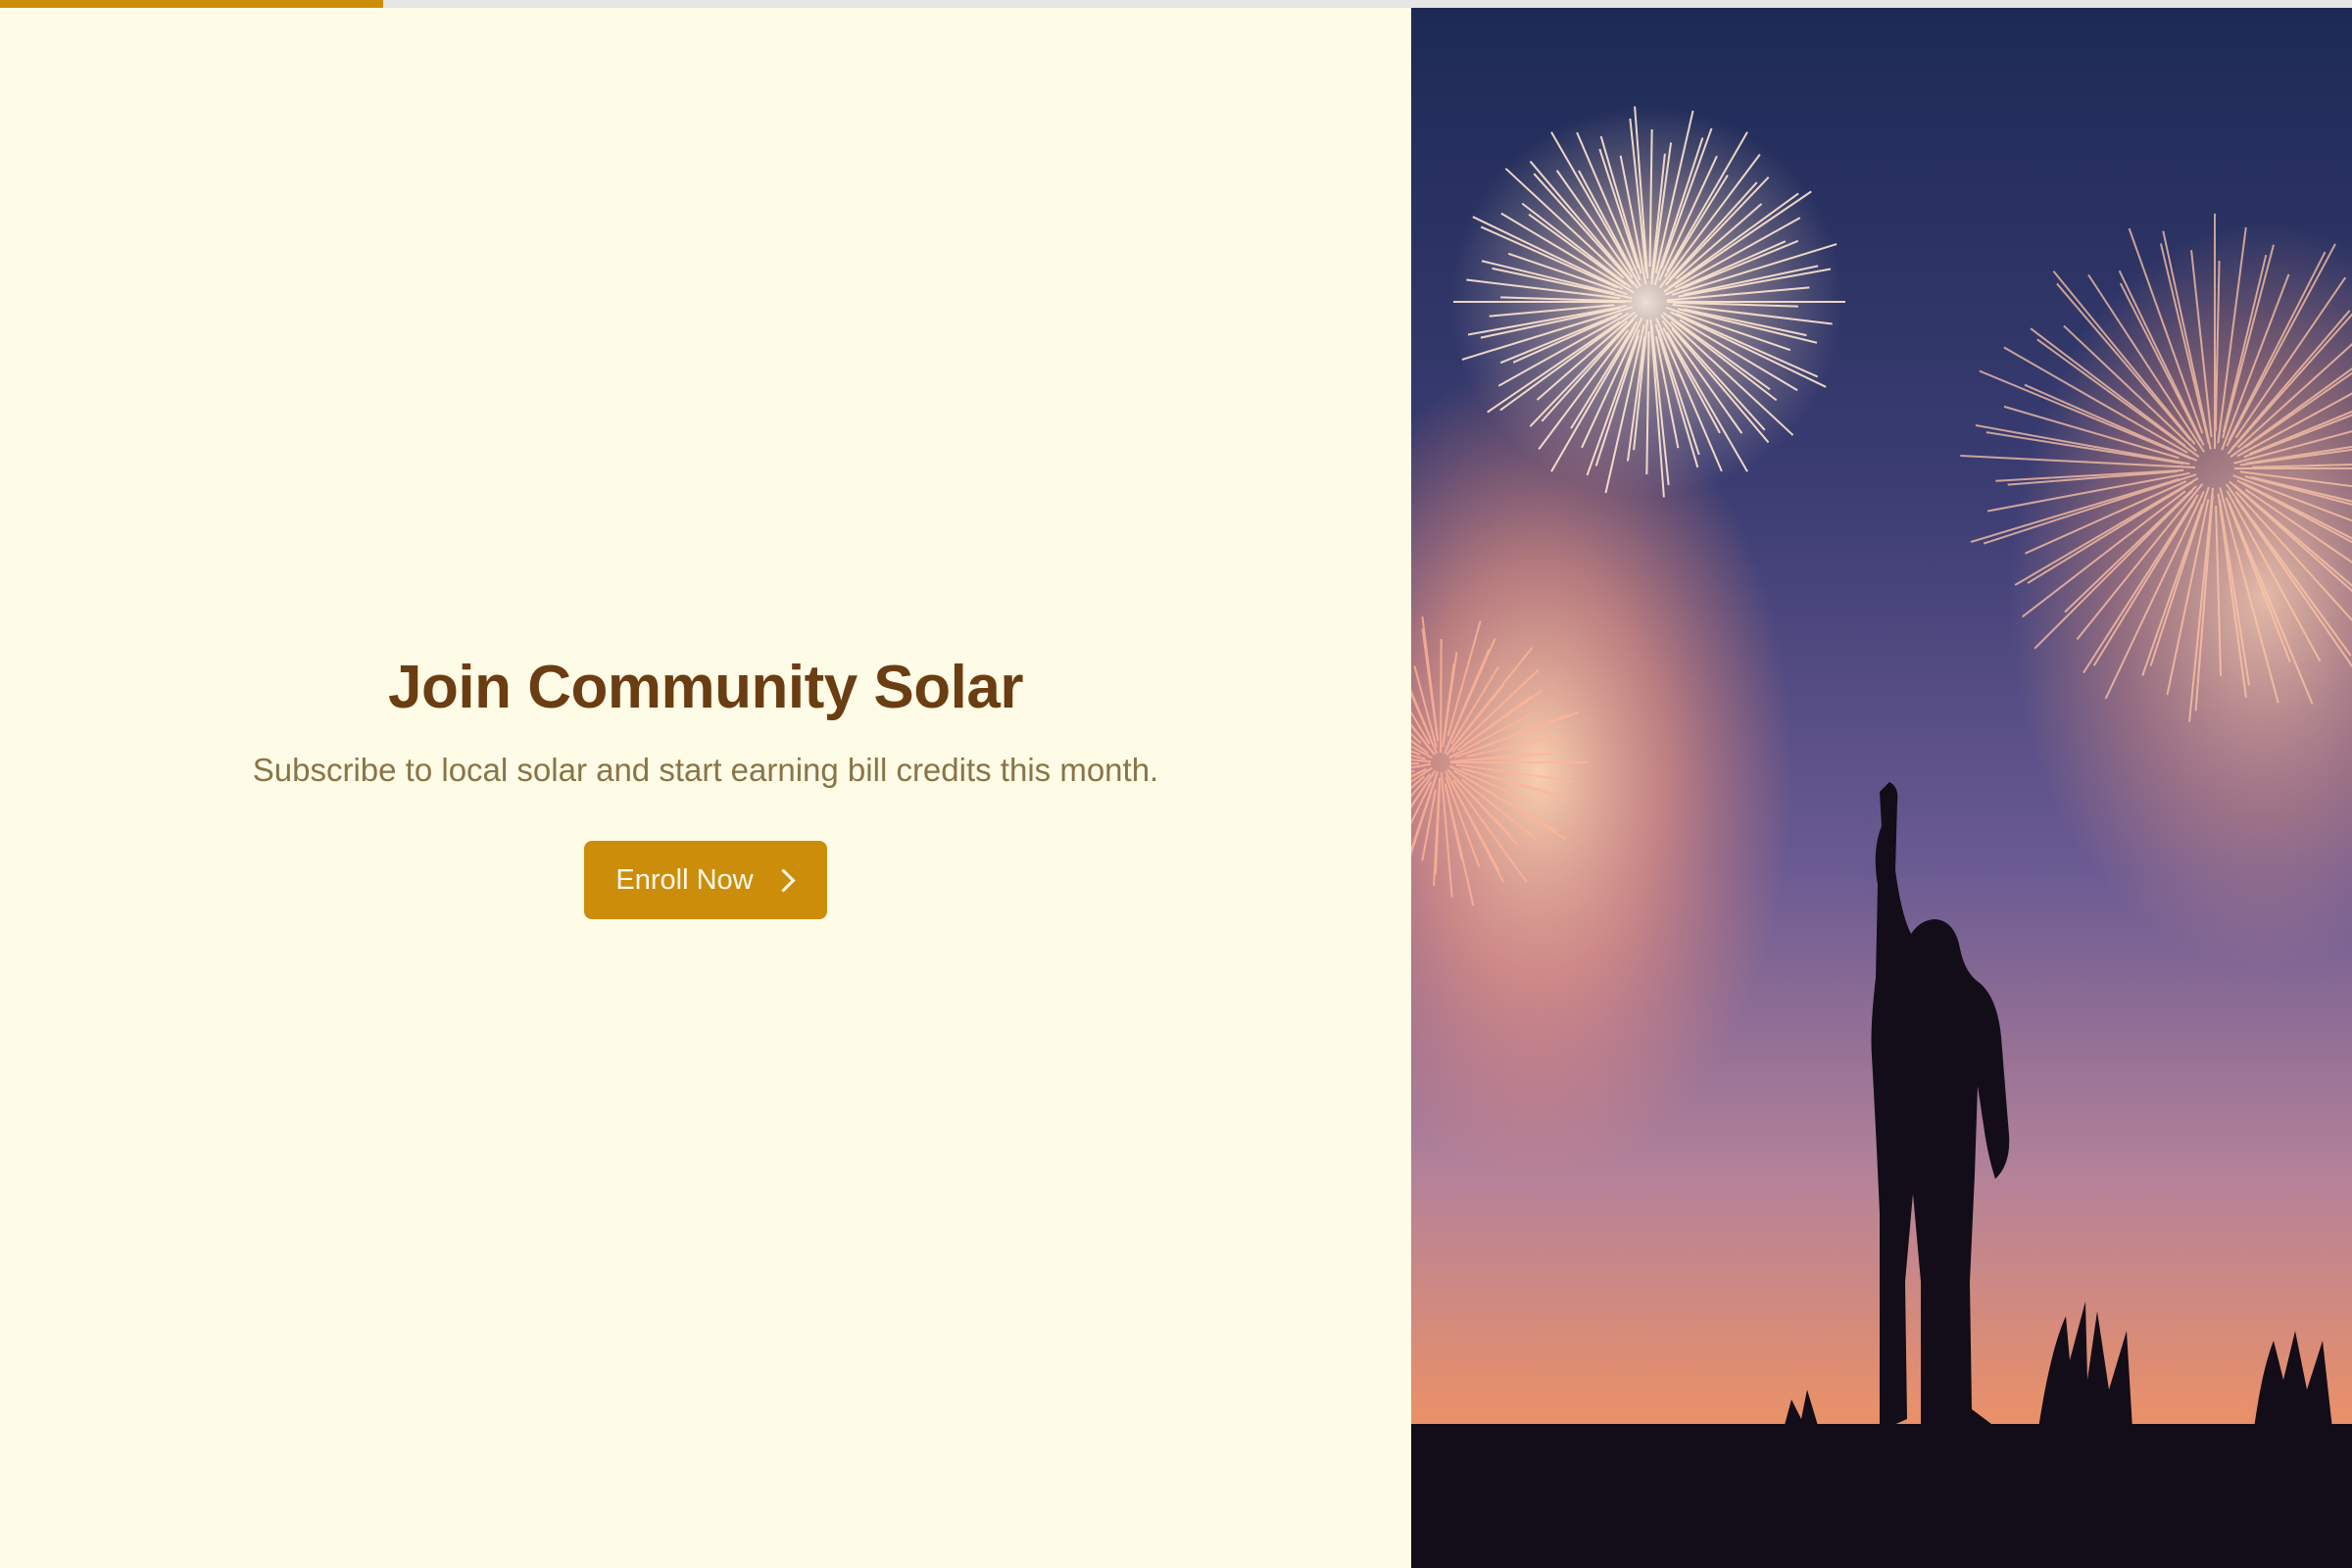 This screenshot has width=2352, height=1568. What do you see at coordinates (1176, 4) in the screenshot?
I see `progress-bar` at bounding box center [1176, 4].